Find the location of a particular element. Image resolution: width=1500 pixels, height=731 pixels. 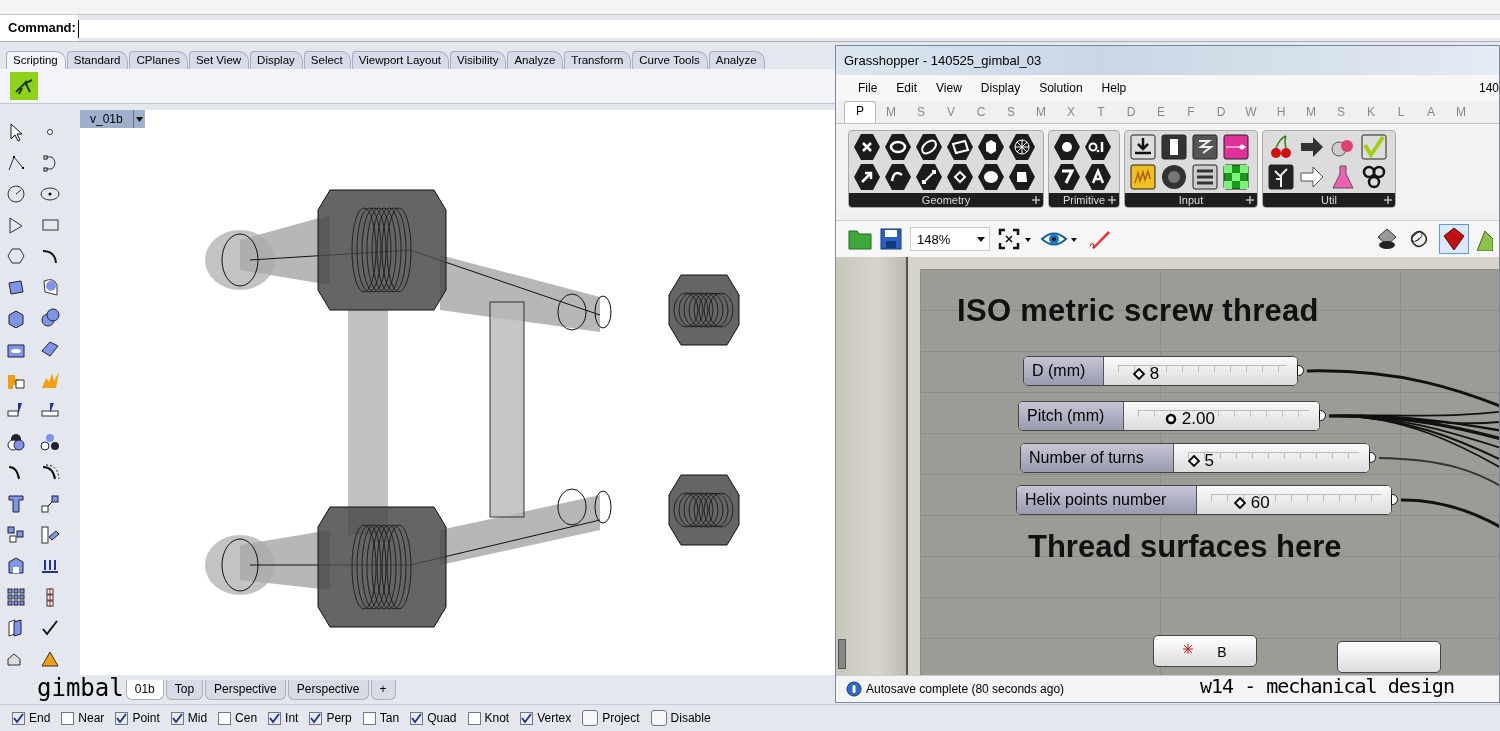

letter-icon is located at coordinates (1098, 177).